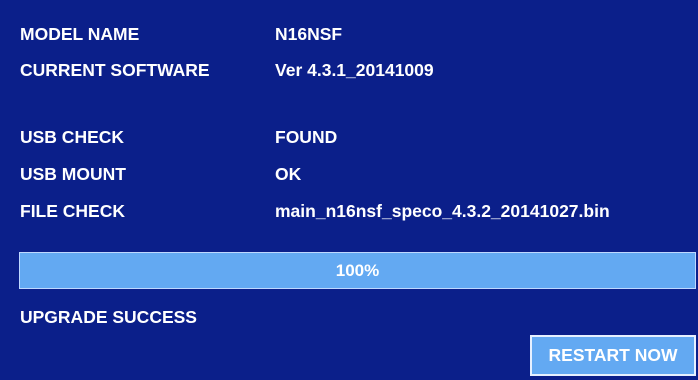 This screenshot has height=380, width=698. What do you see at coordinates (80, 34) in the screenshot?
I see `model-name-label: MODEL NAME` at bounding box center [80, 34].